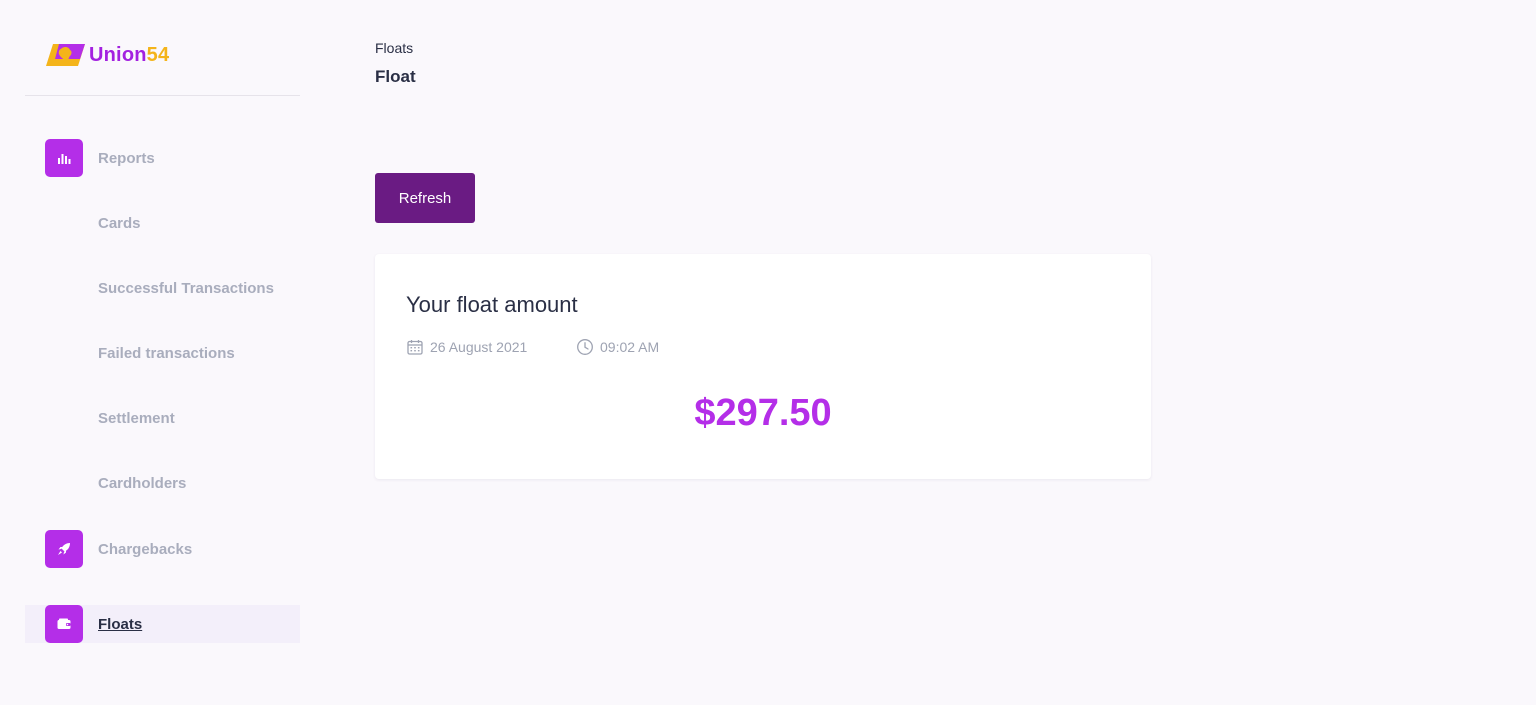 The width and height of the screenshot is (1536, 705). I want to click on brand-logo-link: Union54, so click(107, 55).